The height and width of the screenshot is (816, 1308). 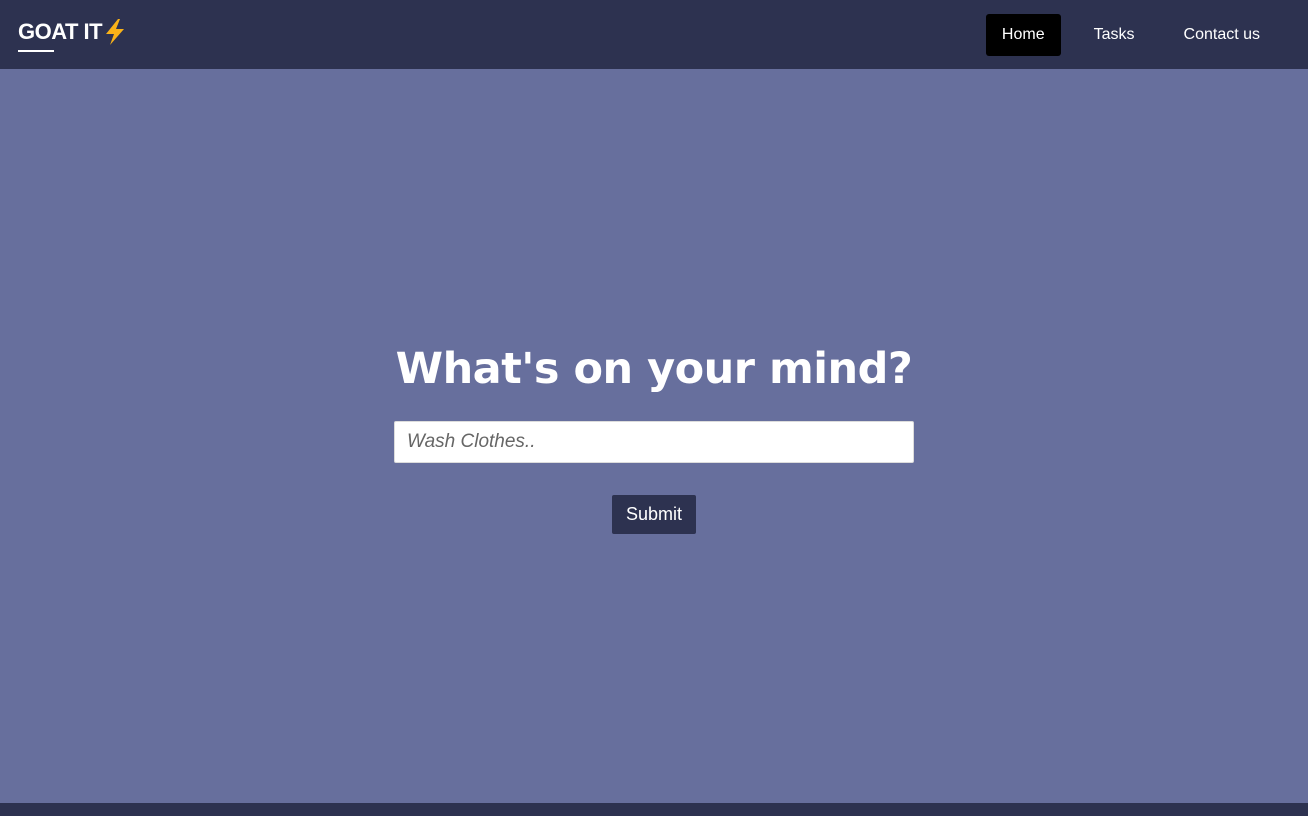 What do you see at coordinates (60, 31) in the screenshot?
I see `brand-name: GOAT IT` at bounding box center [60, 31].